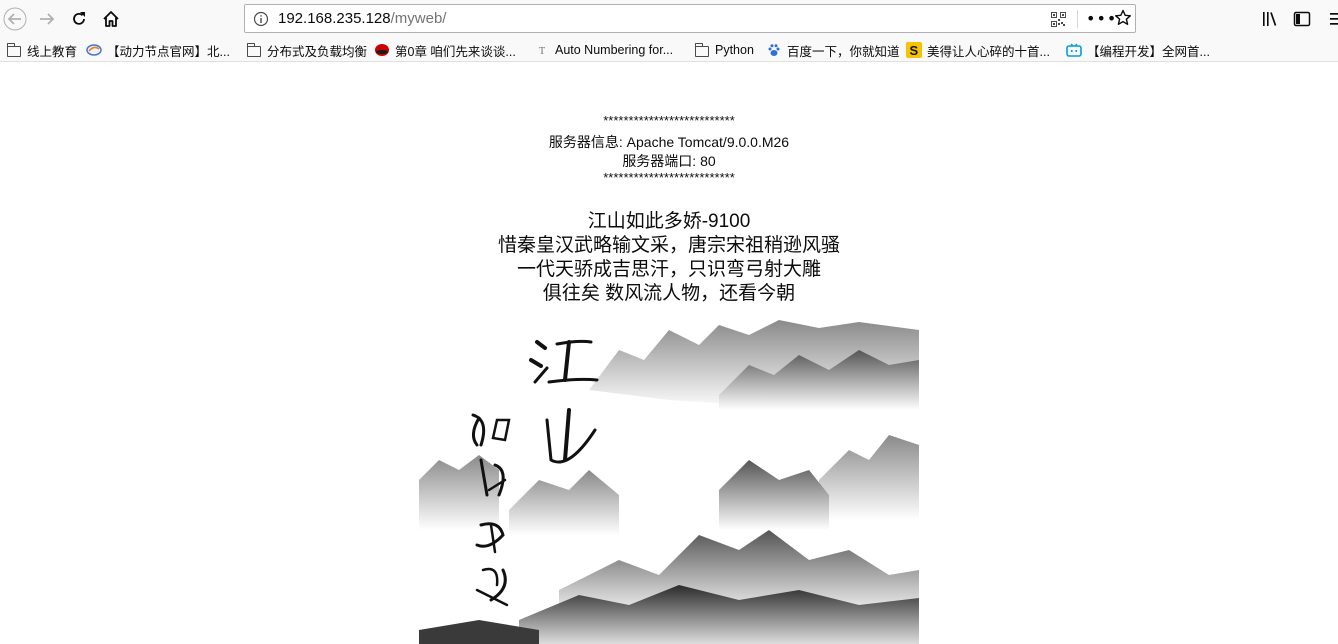 Image resolution: width=1338 pixels, height=644 pixels. I want to click on svg-text: S, so click(914, 50).